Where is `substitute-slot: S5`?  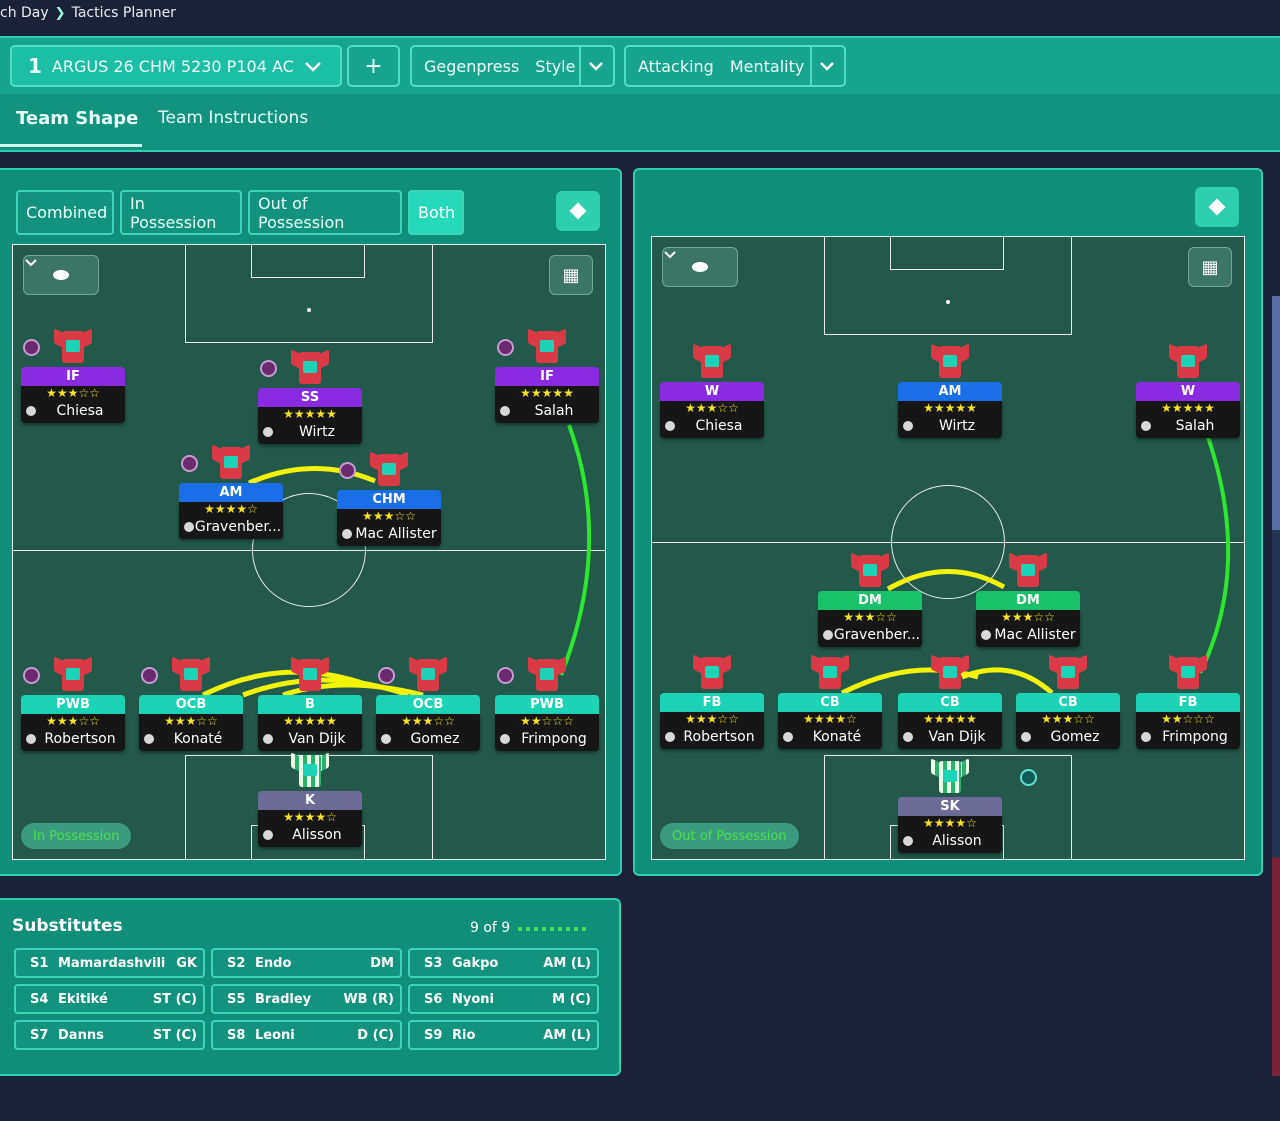 substitute-slot: S5 is located at coordinates (236, 999).